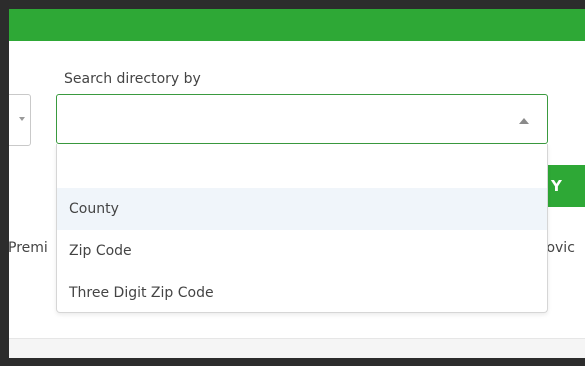 The height and width of the screenshot is (366, 585). Describe the element at coordinates (302, 165) in the screenshot. I see `dropdown-option-blank` at that location.